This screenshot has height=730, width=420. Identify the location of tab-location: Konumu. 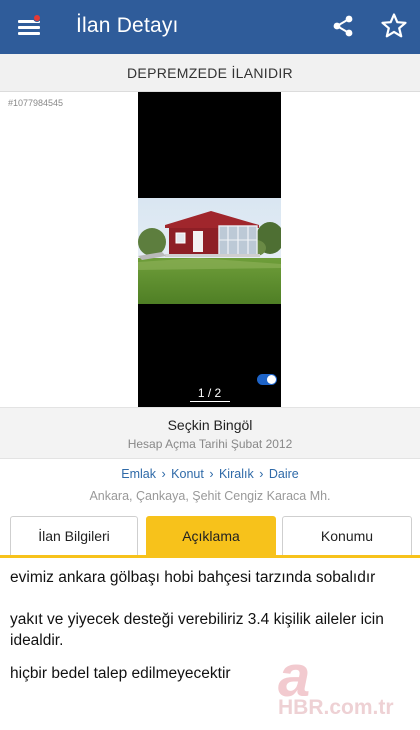
(347, 536).